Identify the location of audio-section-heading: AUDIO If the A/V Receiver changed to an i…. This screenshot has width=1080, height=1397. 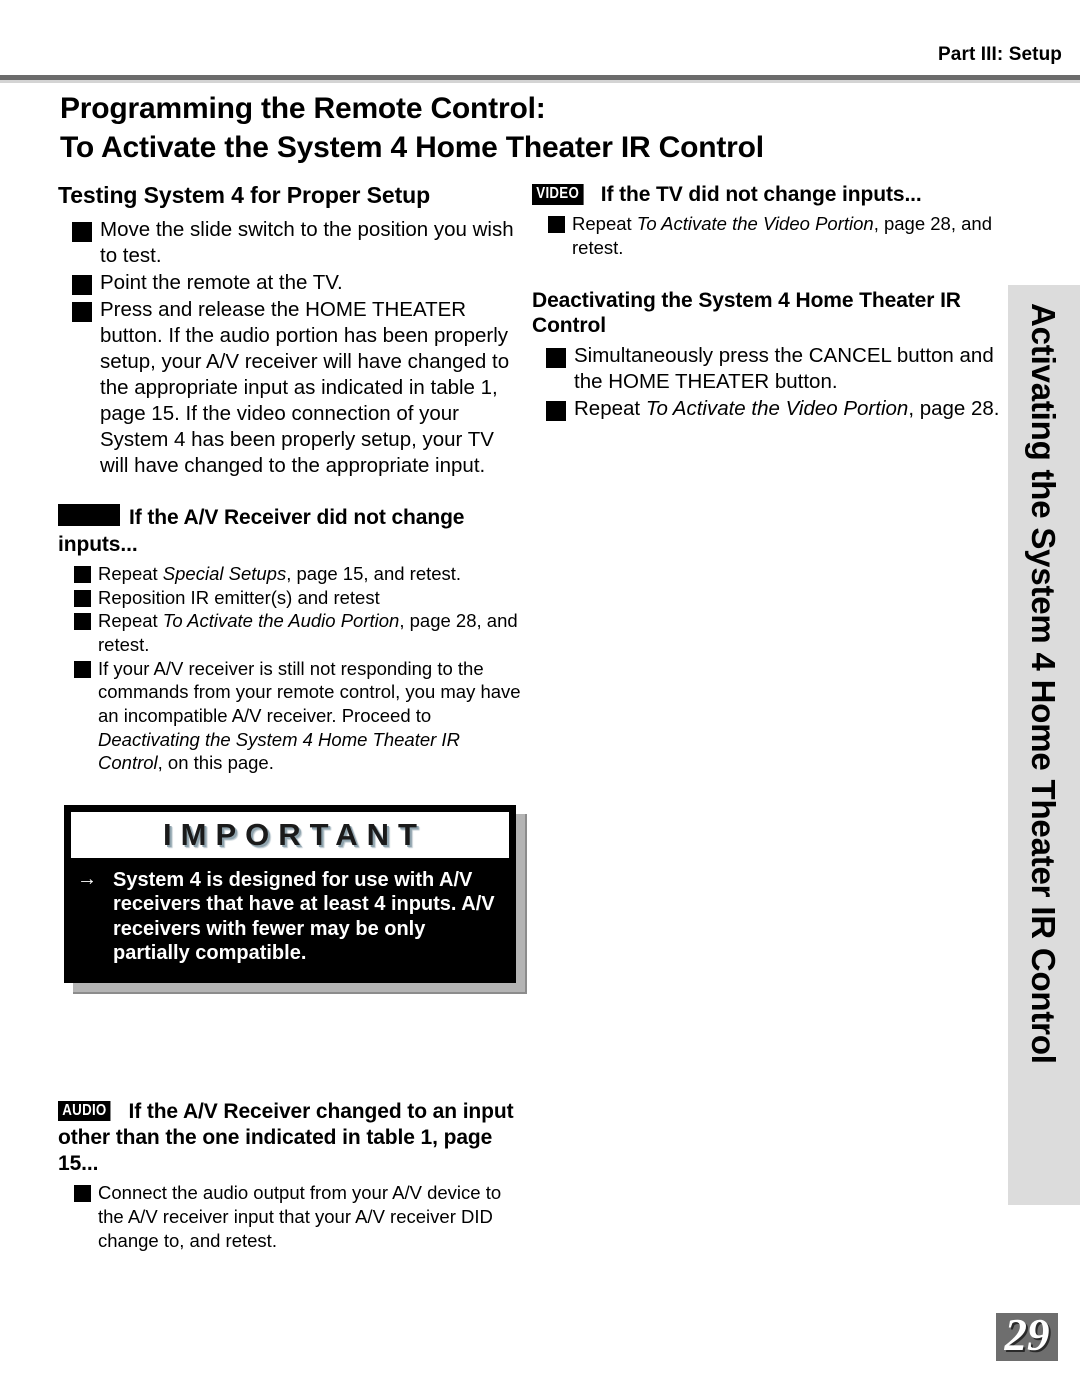
(293, 1138).